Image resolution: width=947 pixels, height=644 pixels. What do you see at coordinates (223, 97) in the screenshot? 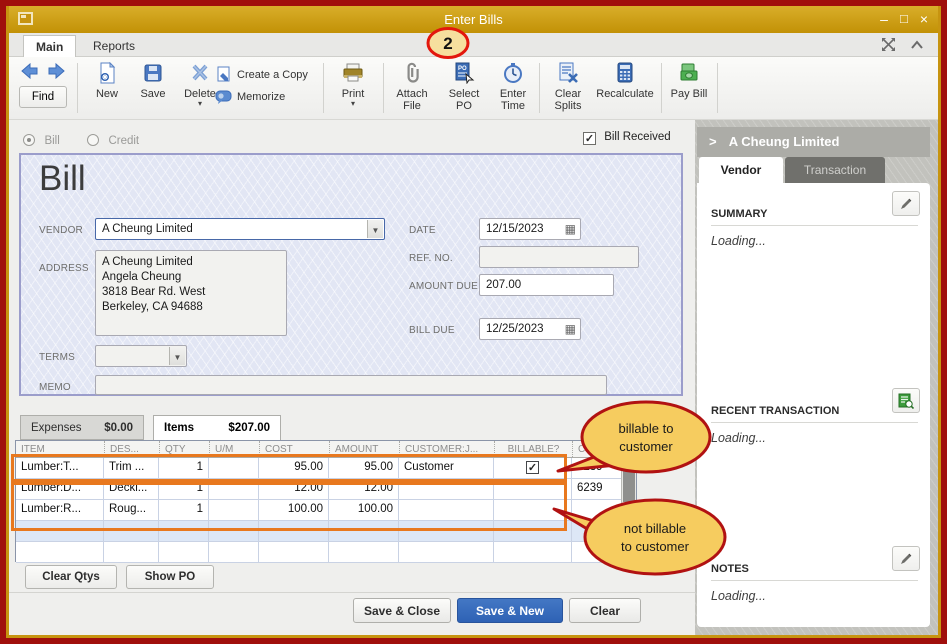
I see `memorize-icon` at bounding box center [223, 97].